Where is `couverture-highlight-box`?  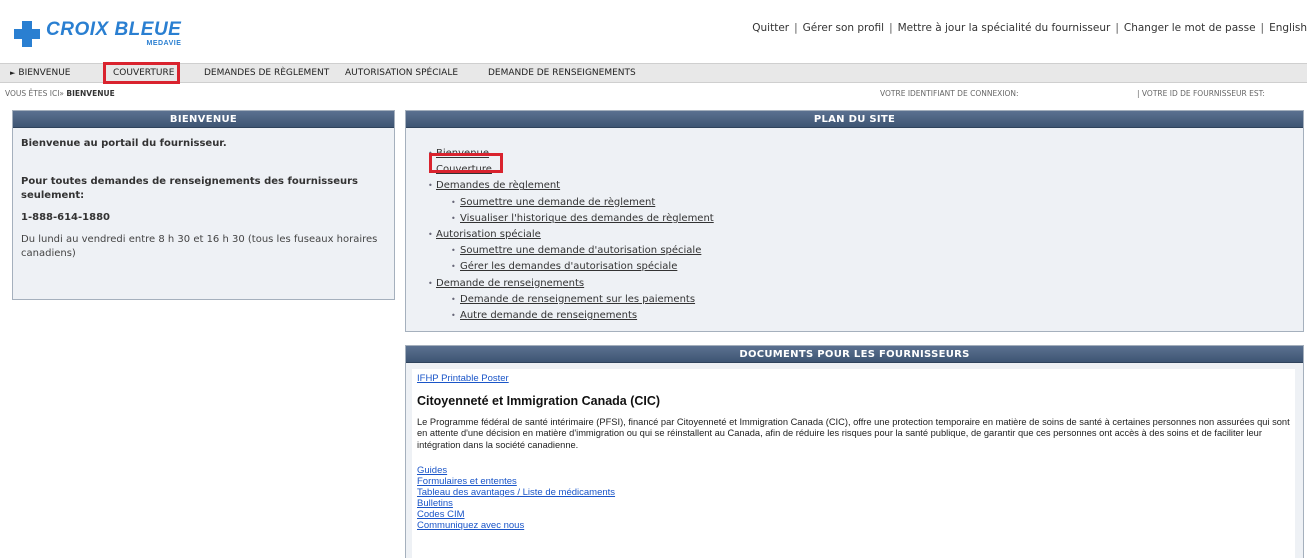
couverture-highlight-box is located at coordinates (466, 163).